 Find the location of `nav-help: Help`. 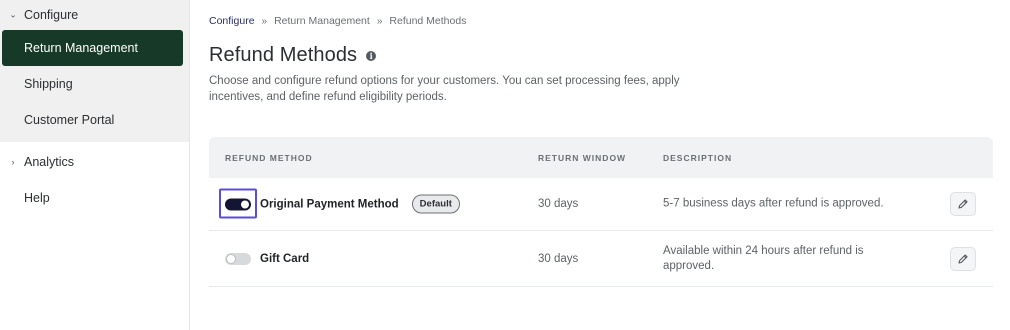

nav-help: Help is located at coordinates (94, 198).